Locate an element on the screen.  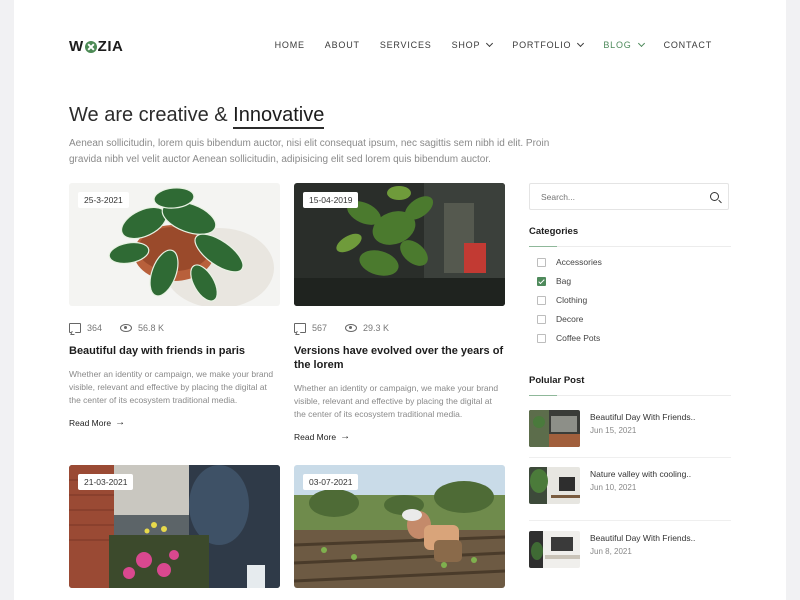
category-label: Accessories is located at coordinates (579, 262).